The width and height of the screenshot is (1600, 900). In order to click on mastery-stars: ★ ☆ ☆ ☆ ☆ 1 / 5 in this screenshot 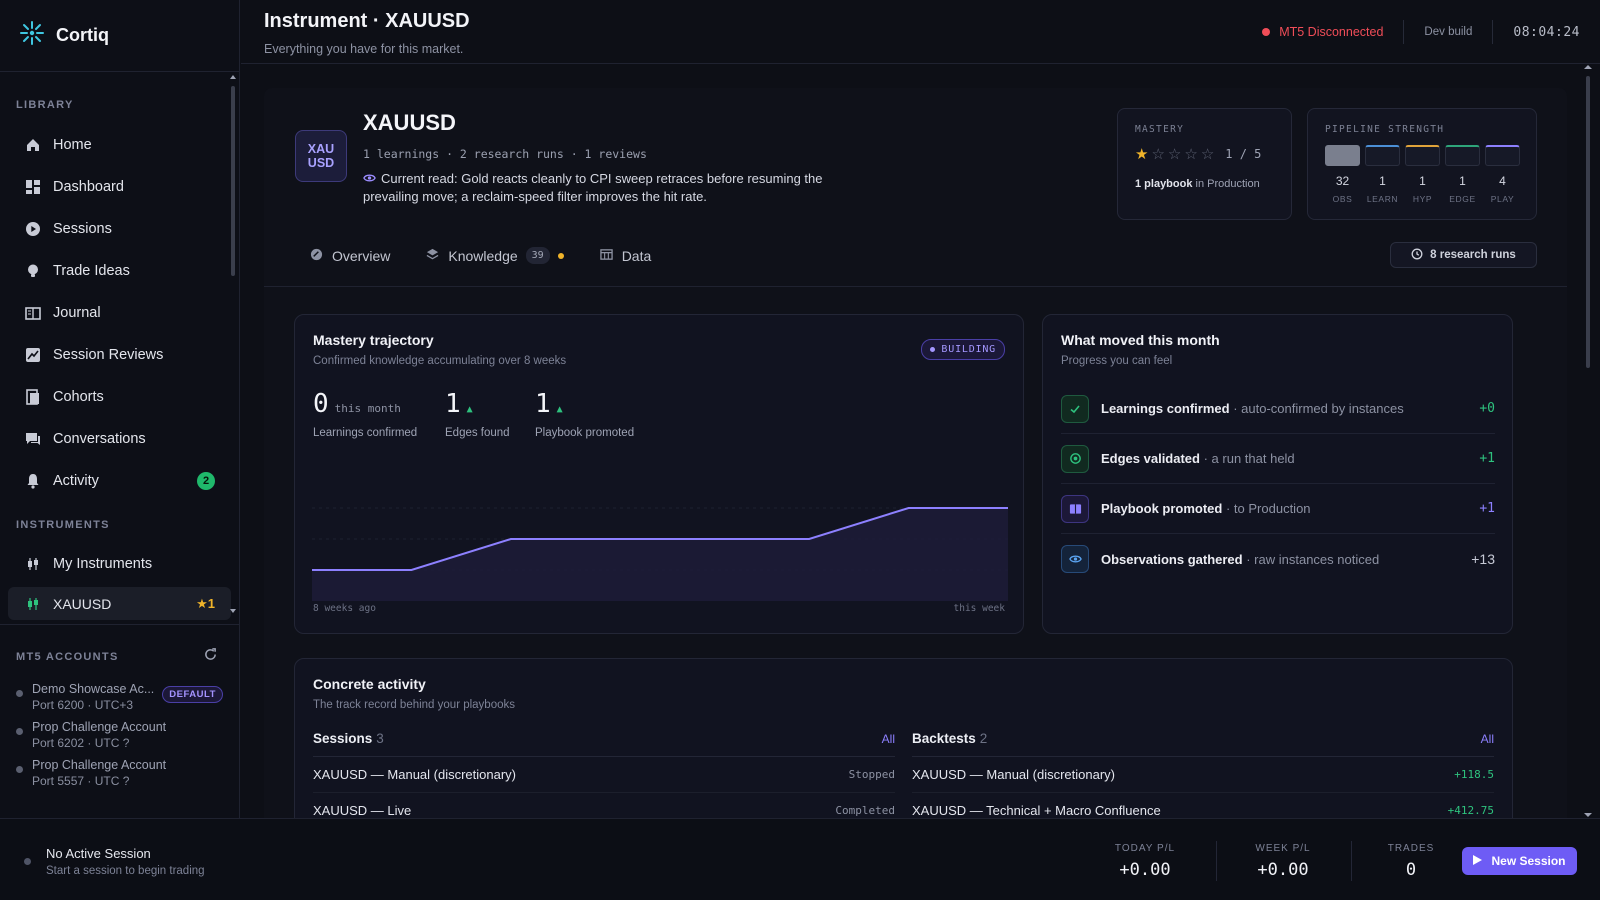, I will do `click(1198, 154)`.